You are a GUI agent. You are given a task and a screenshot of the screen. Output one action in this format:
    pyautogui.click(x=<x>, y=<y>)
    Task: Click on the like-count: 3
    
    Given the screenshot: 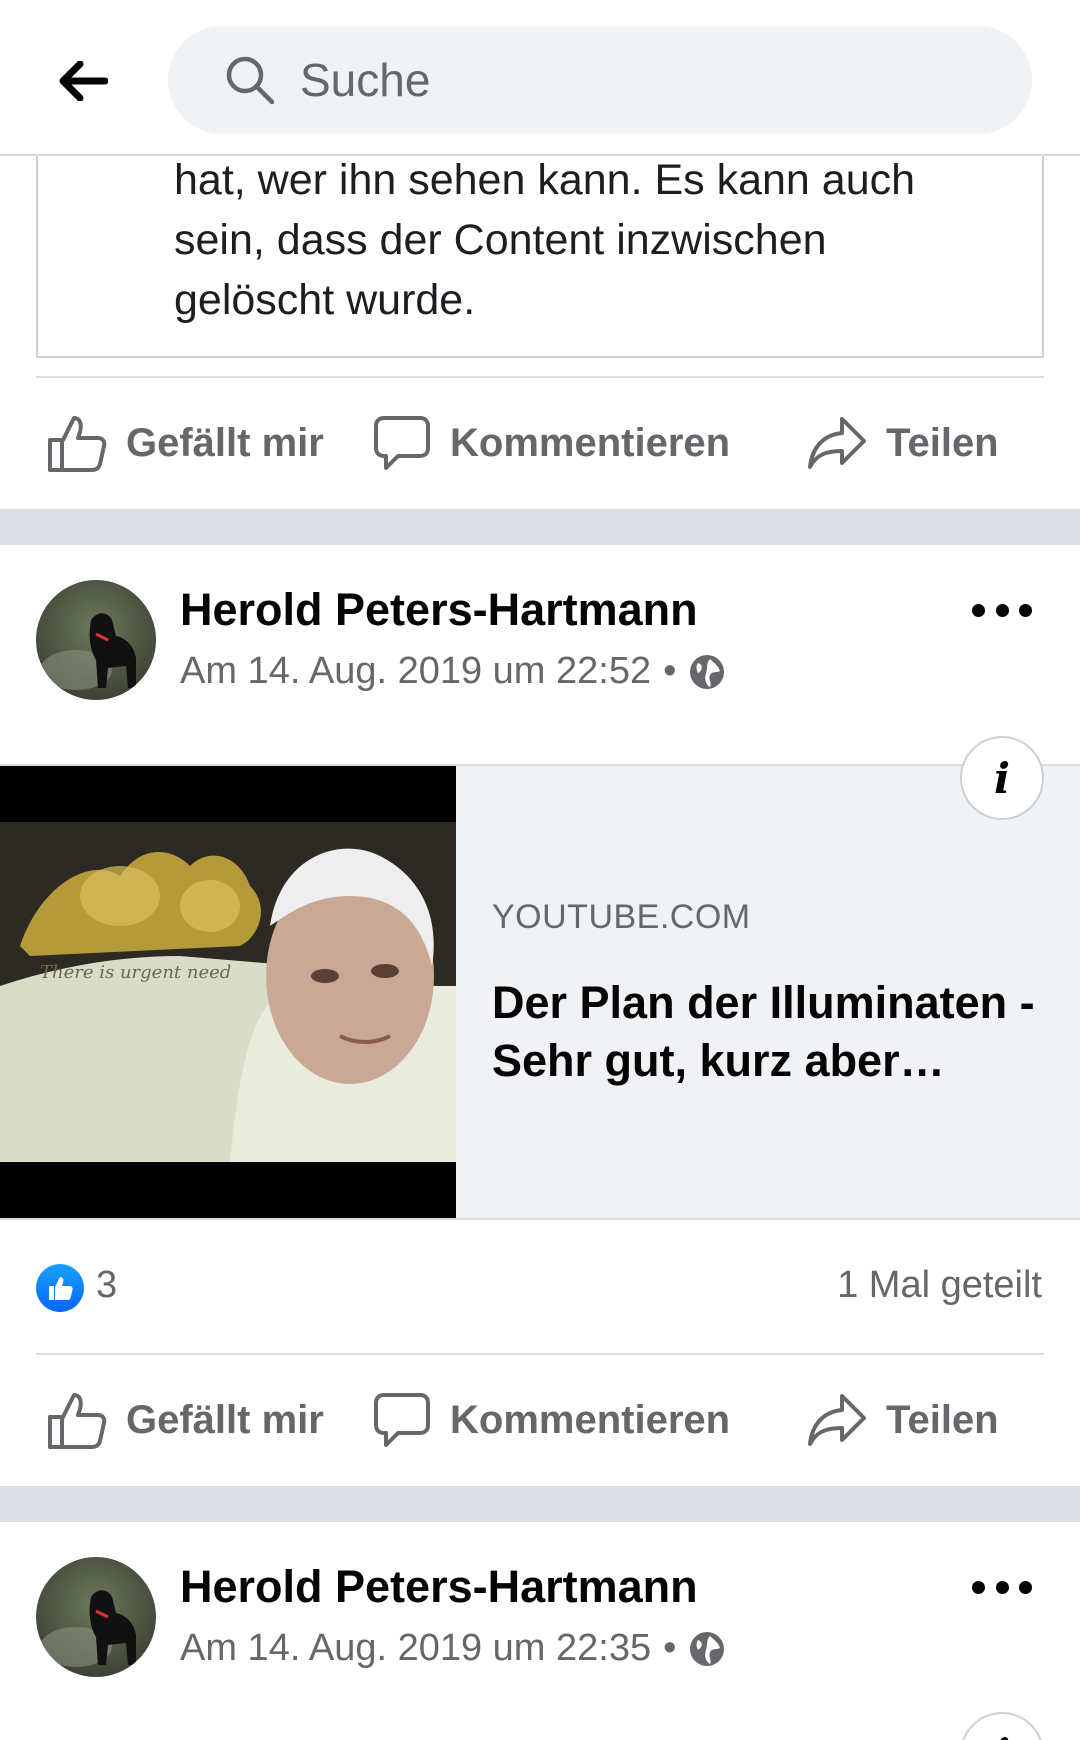 What is the action you would take?
    pyautogui.click(x=106, y=1285)
    